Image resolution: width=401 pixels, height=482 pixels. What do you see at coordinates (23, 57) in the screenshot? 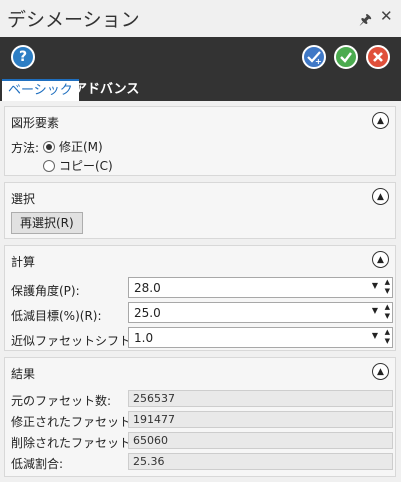
I see `help-button: ?` at bounding box center [23, 57].